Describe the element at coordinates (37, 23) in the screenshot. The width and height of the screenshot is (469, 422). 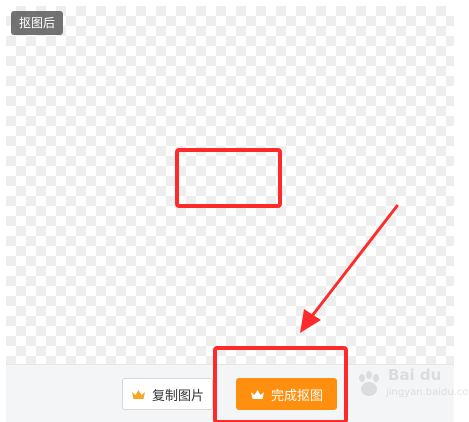
I see `after-cutout-tag: 抠图后` at that location.